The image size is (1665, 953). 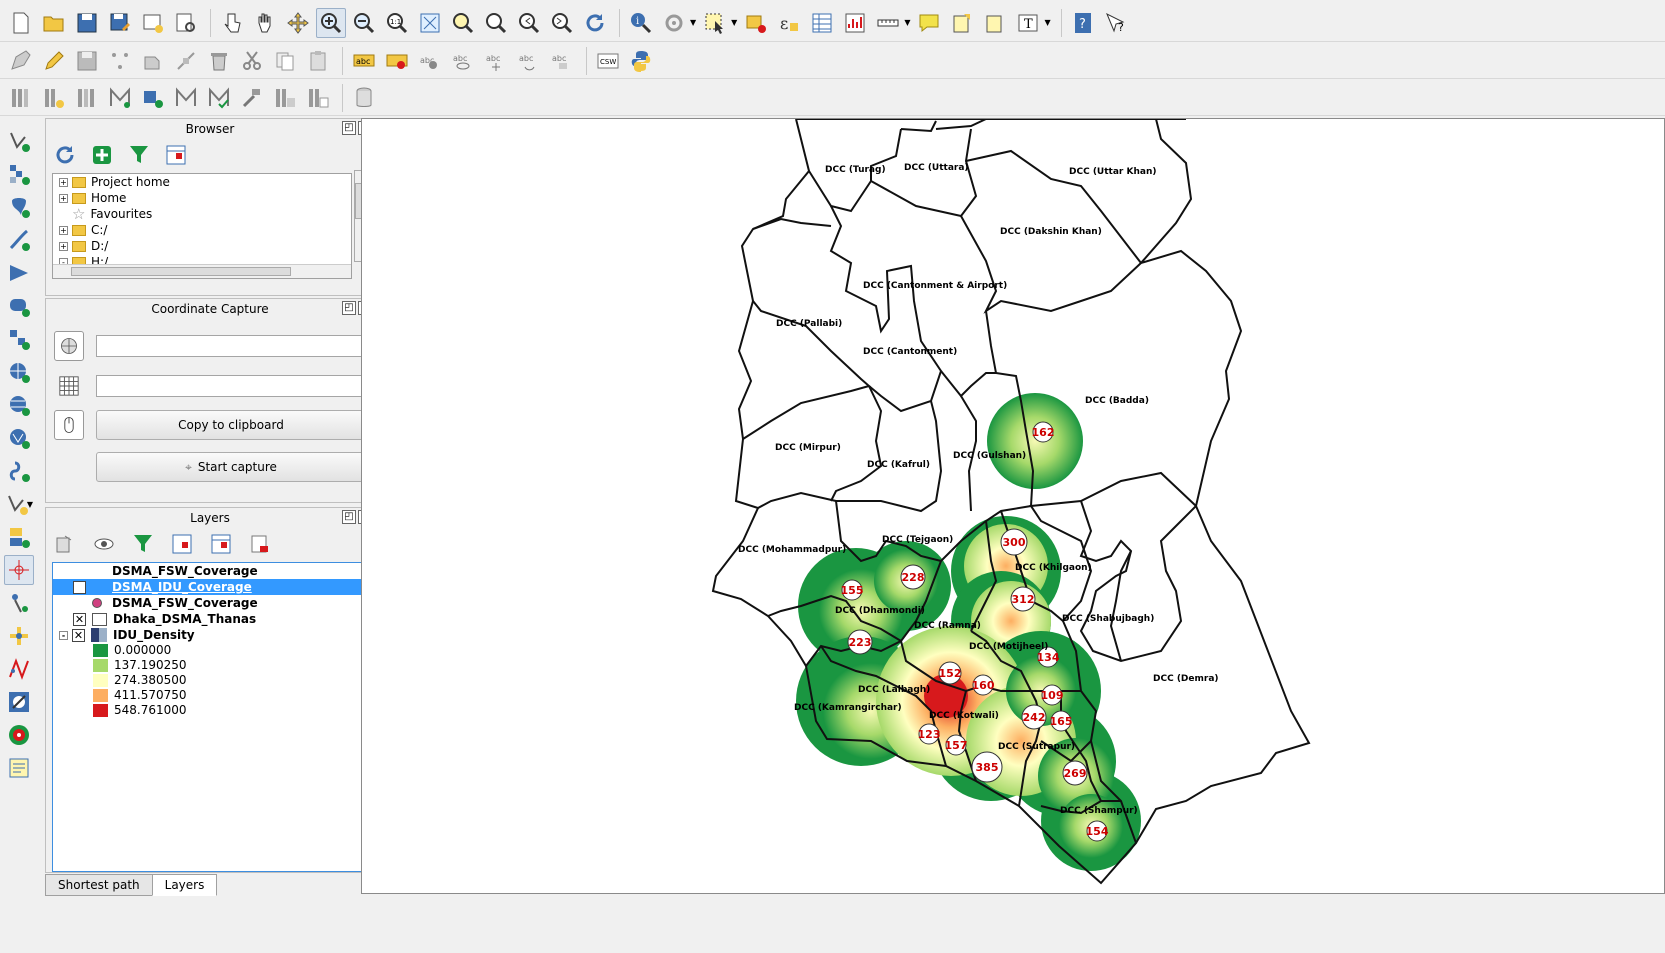 I want to click on measure-line-icon, so click(x=888, y=23).